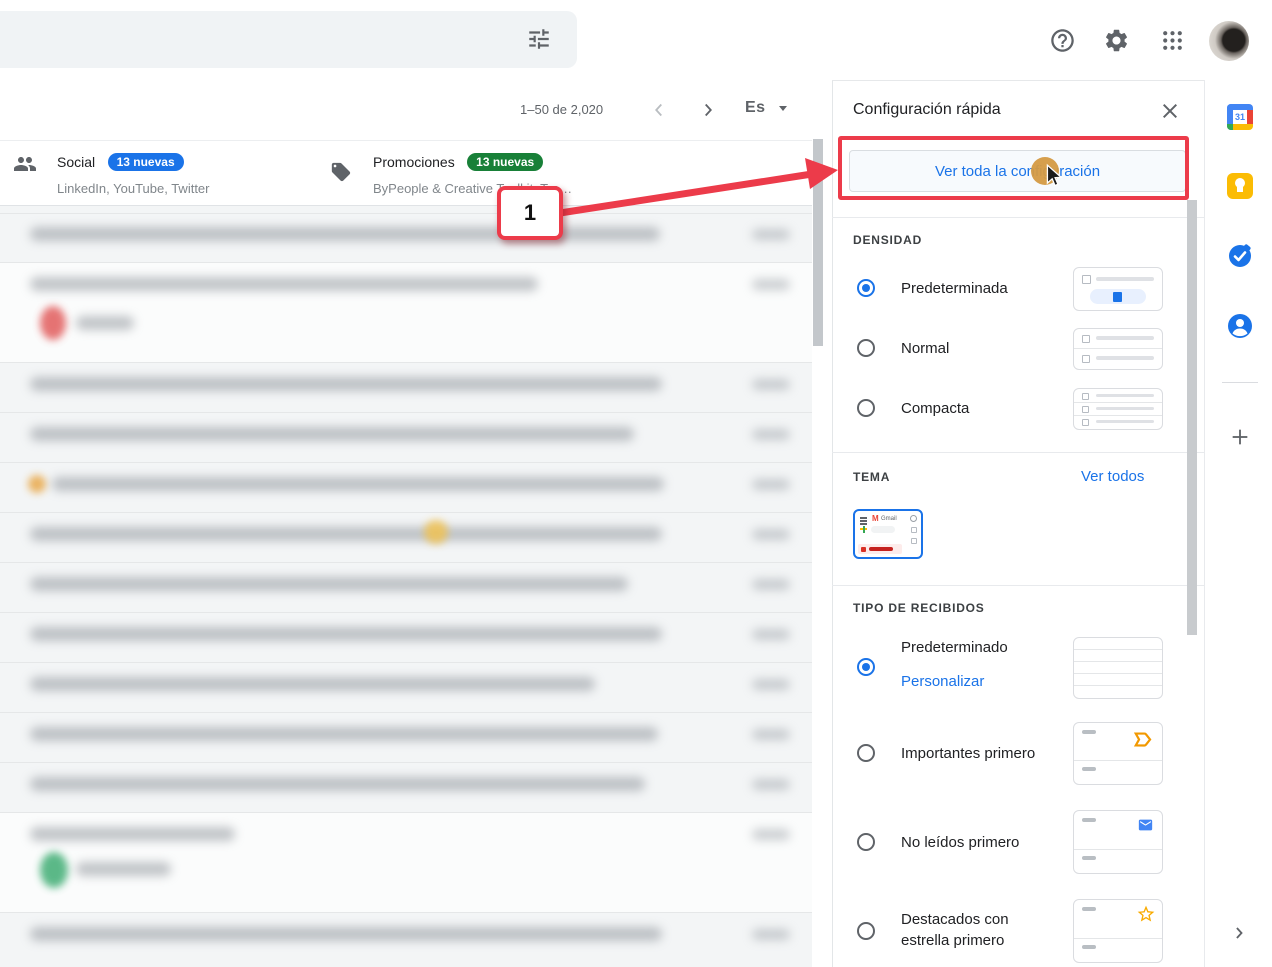 Image resolution: width=1272 pixels, height=967 pixels. Describe the element at coordinates (866, 408) in the screenshot. I see `radio-density-compact` at that location.